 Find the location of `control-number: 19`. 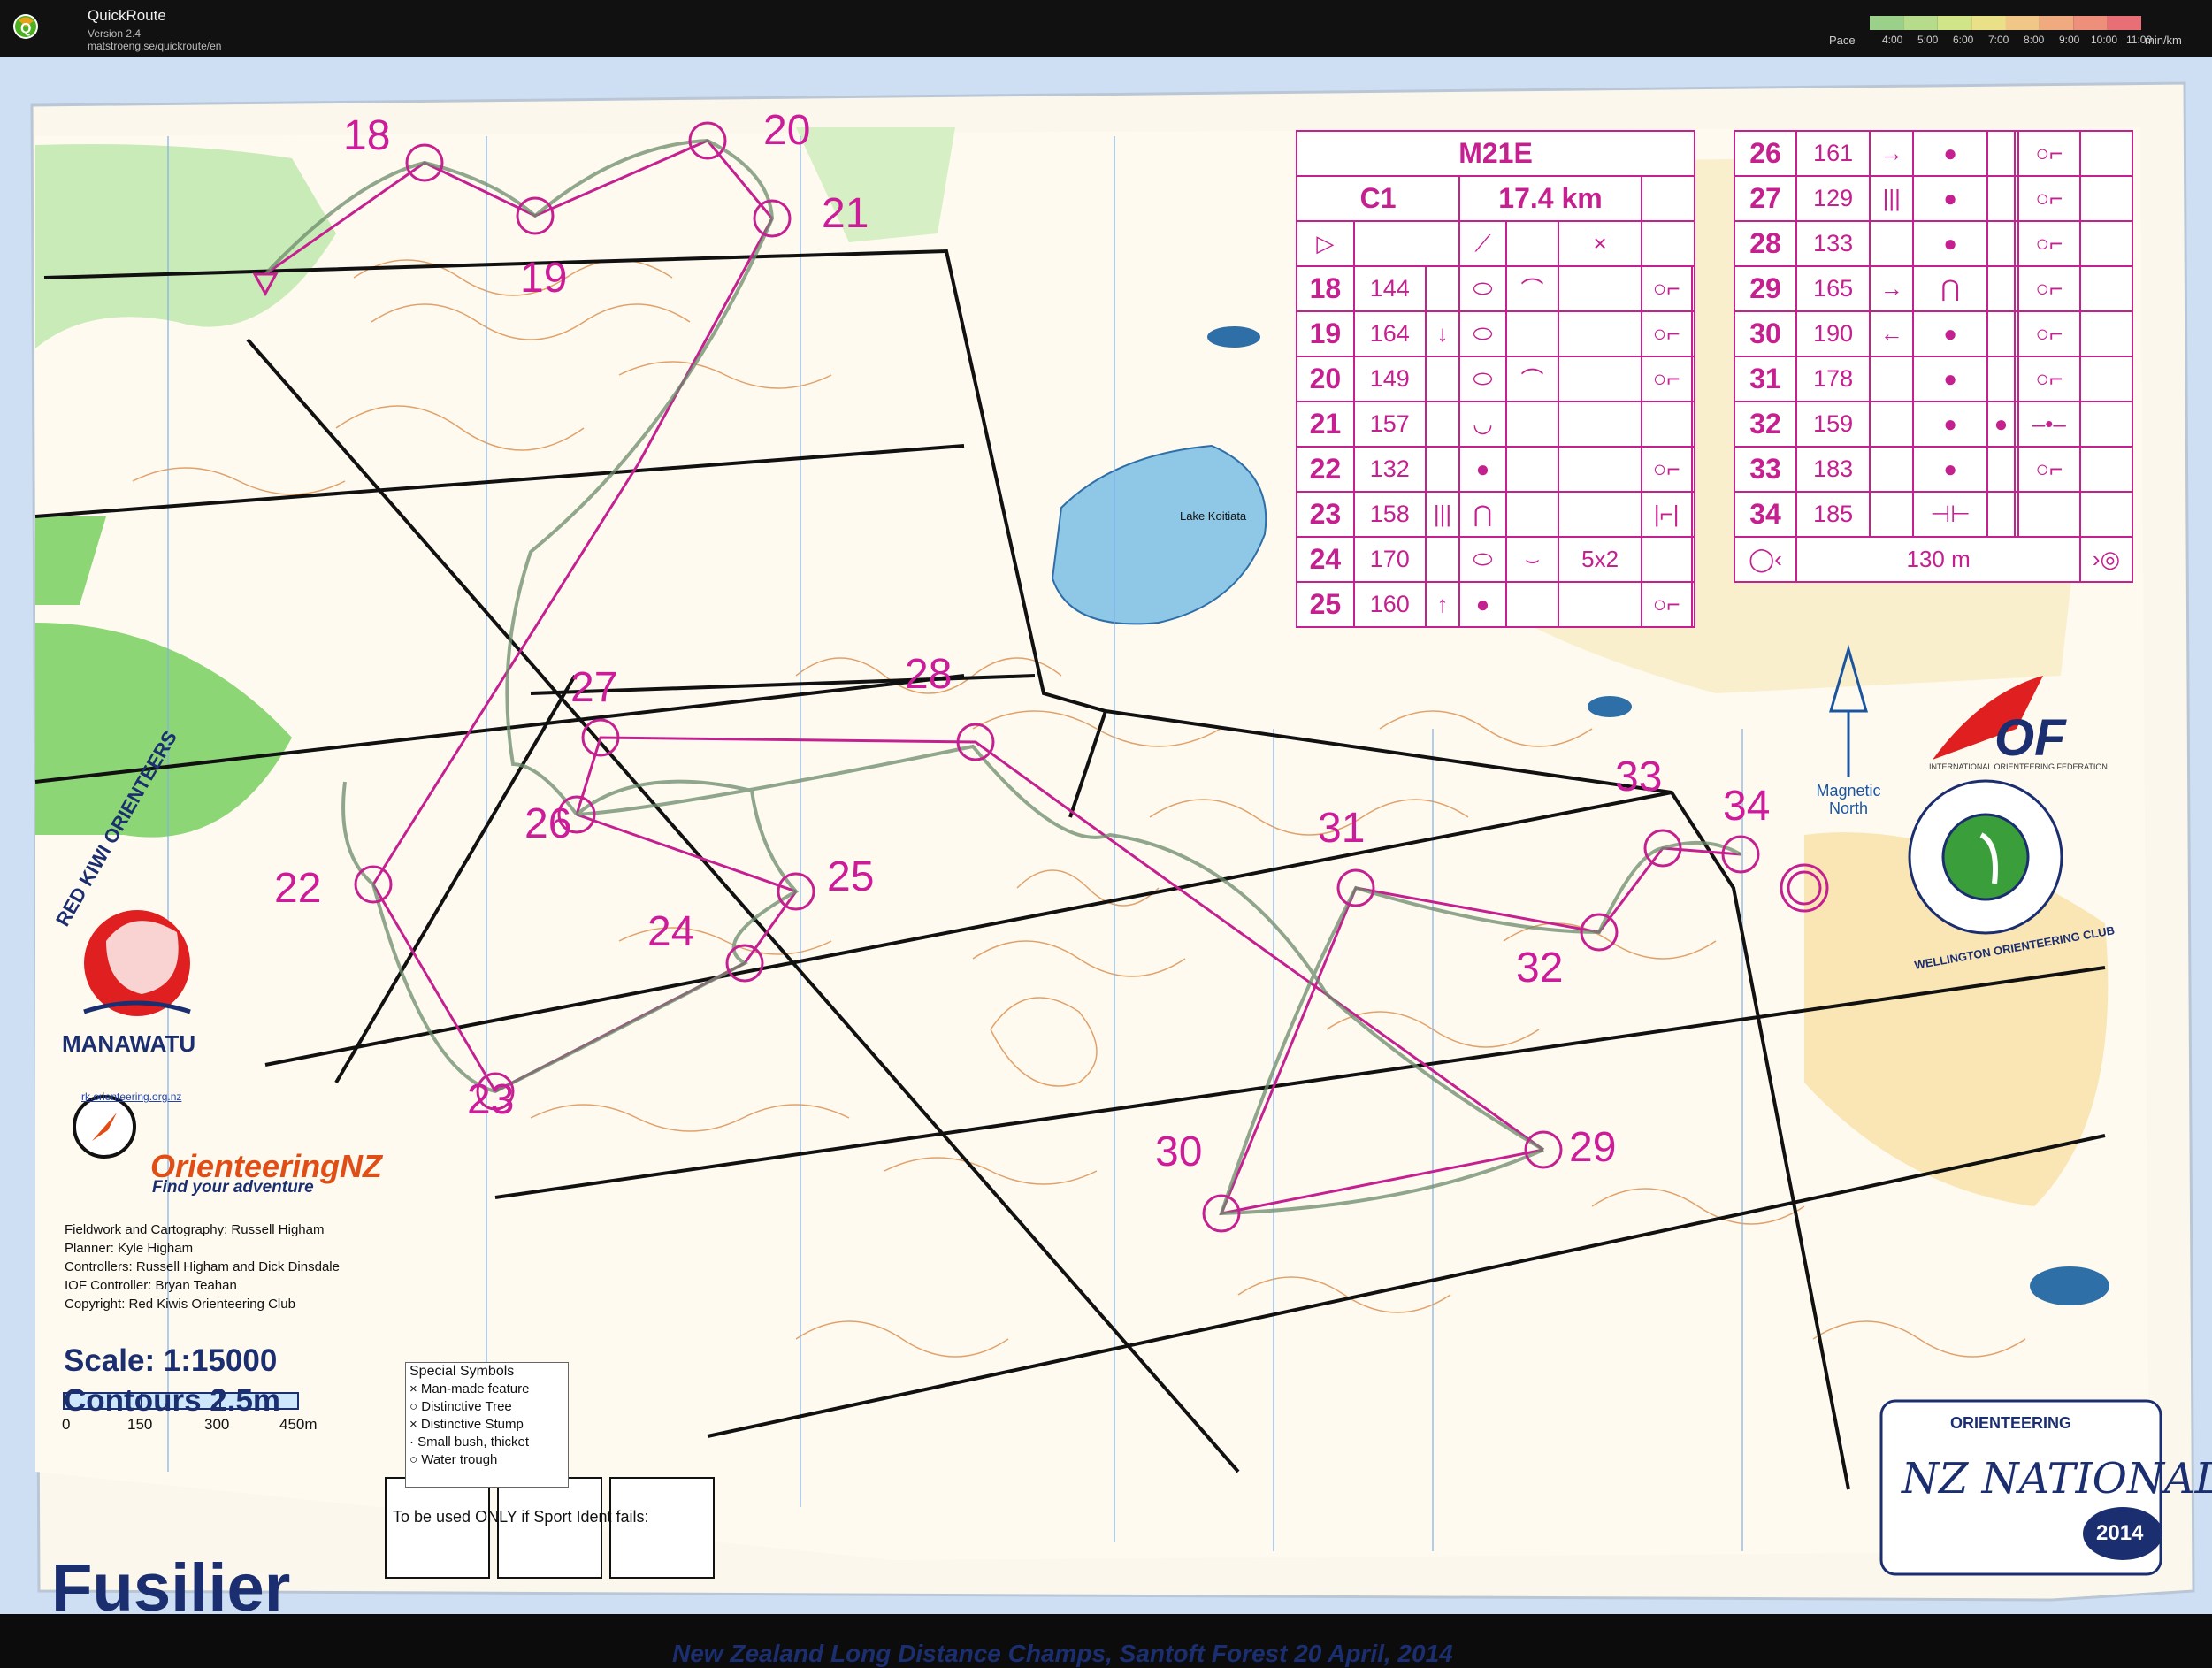

control-number: 19 is located at coordinates (544, 279).